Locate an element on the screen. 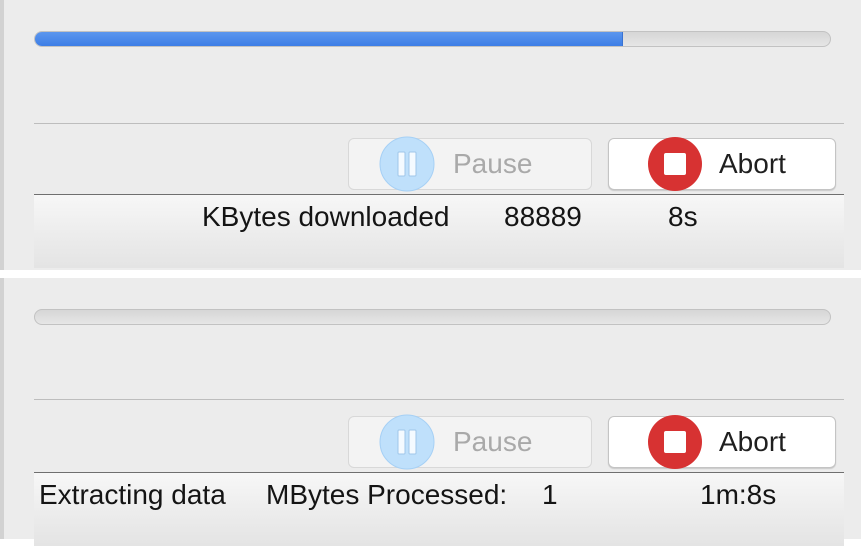  progress-fill is located at coordinates (329, 39).